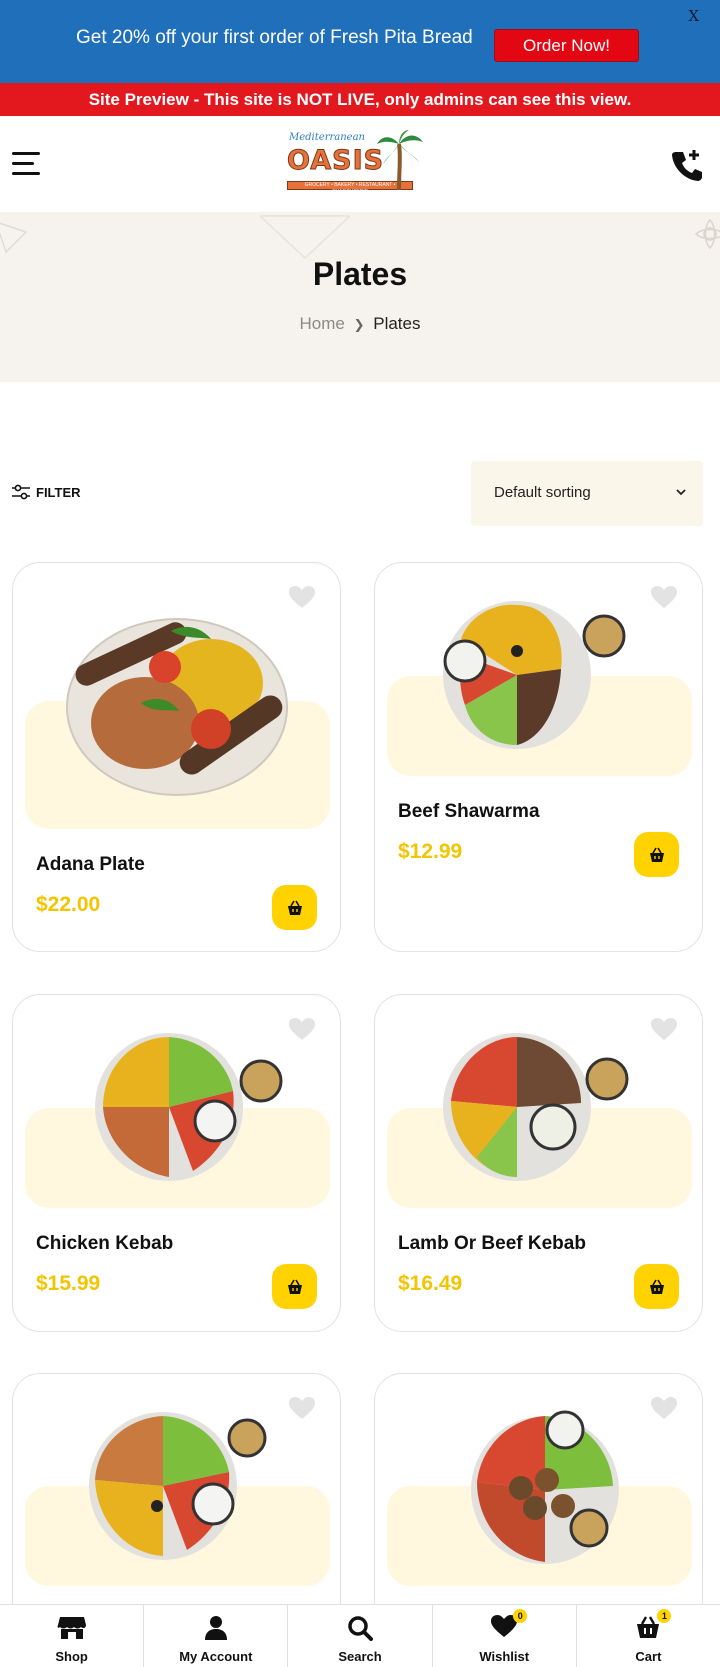 Image resolution: width=720 pixels, height=1667 pixels. Describe the element at coordinates (327, 137) in the screenshot. I see `logo-tagline: Mediterranean` at that location.